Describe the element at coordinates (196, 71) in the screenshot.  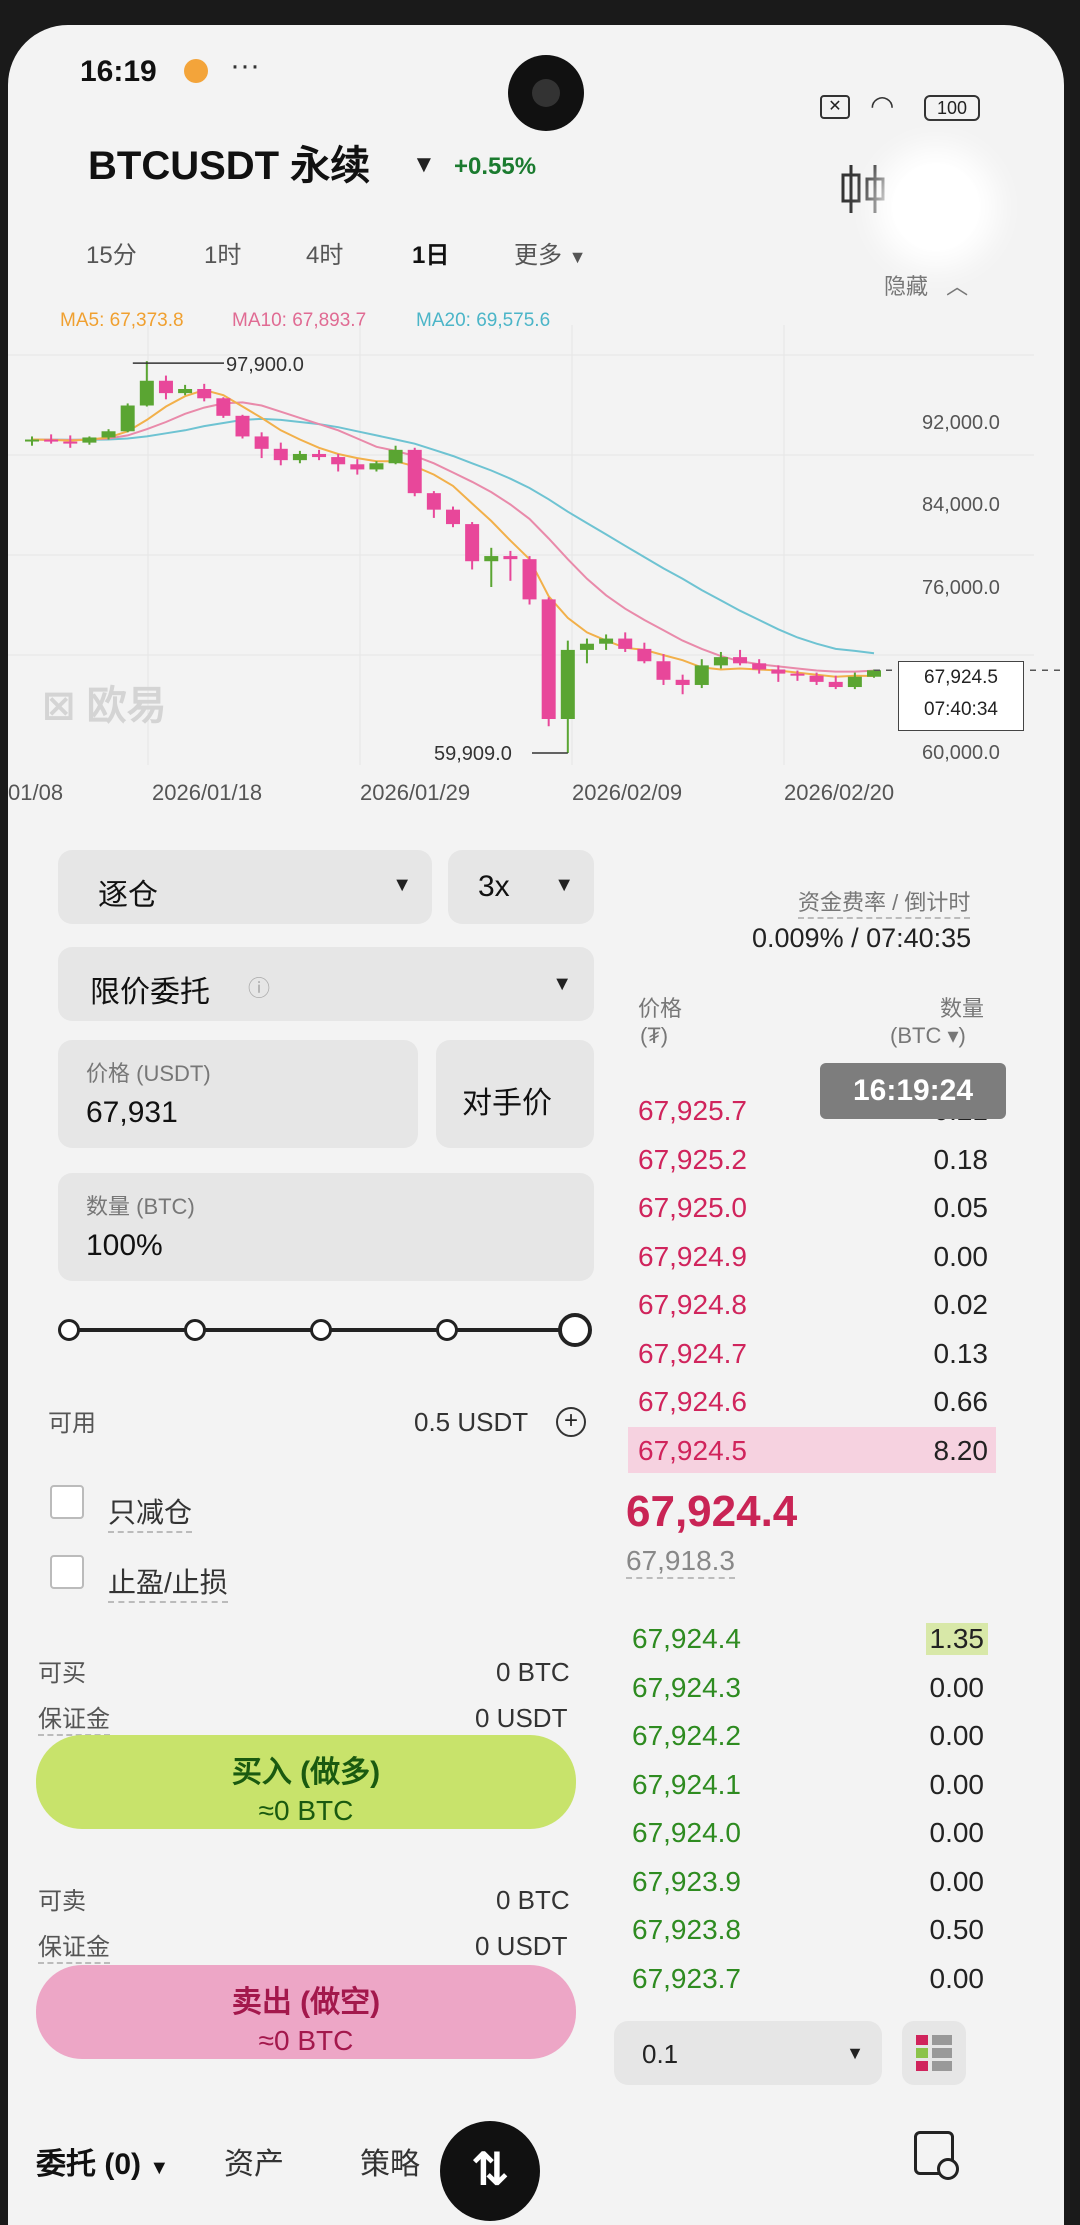
I see `app-notification-icon` at that location.